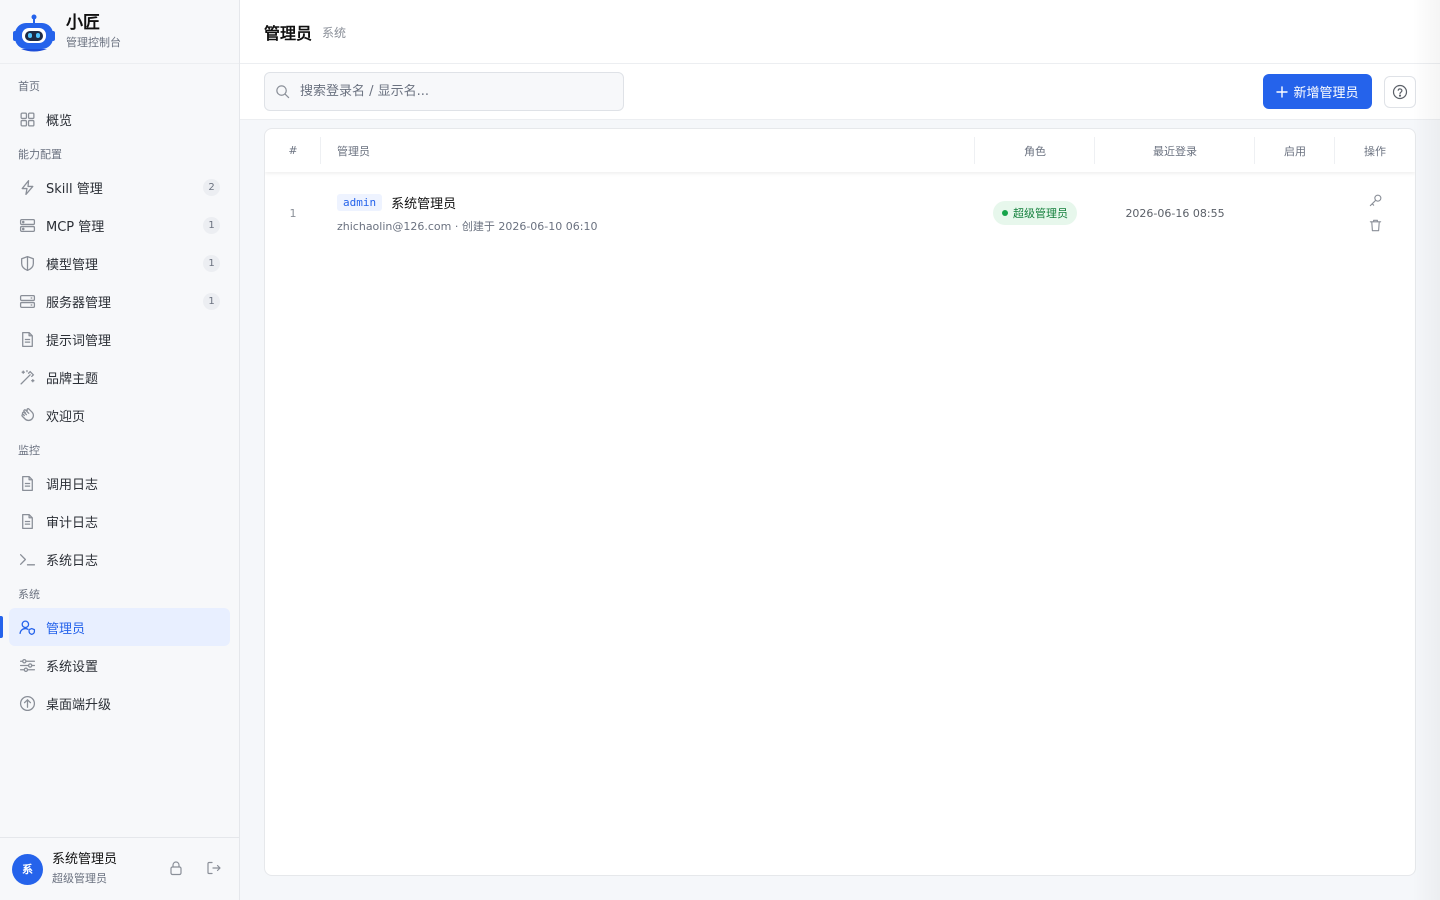 The image size is (1440, 900). I want to click on column-header-admin: 管理员, so click(648, 150).